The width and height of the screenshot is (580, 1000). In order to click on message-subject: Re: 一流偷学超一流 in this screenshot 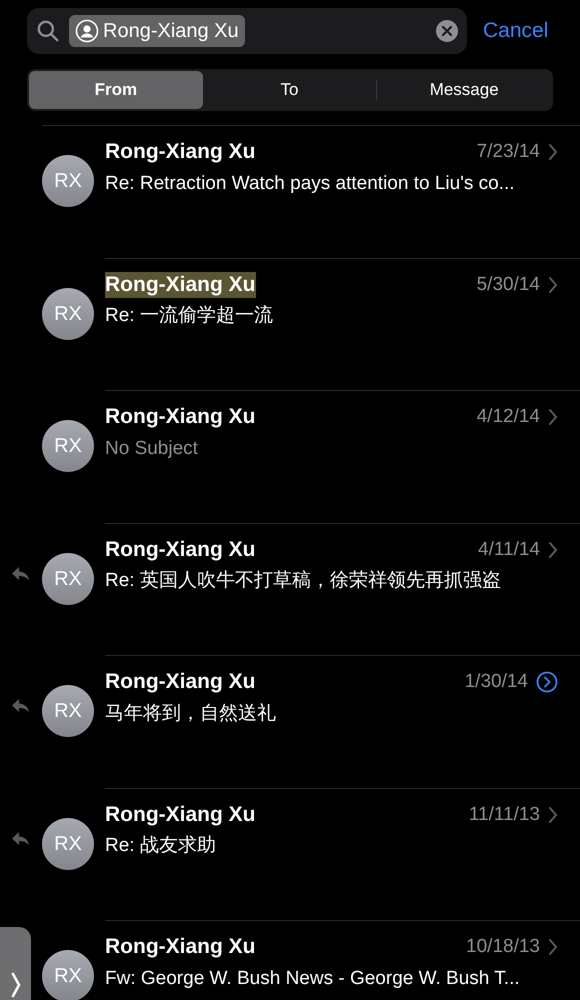, I will do `click(189, 316)`.